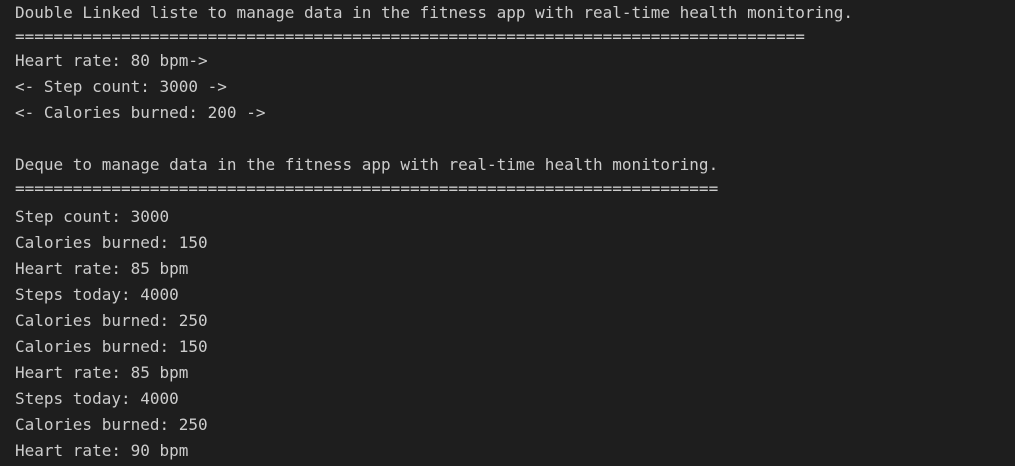 This screenshot has width=1015, height=466. What do you see at coordinates (140, 112) in the screenshot?
I see `linked-list-entry: <- Calories burned: 200 ->` at bounding box center [140, 112].